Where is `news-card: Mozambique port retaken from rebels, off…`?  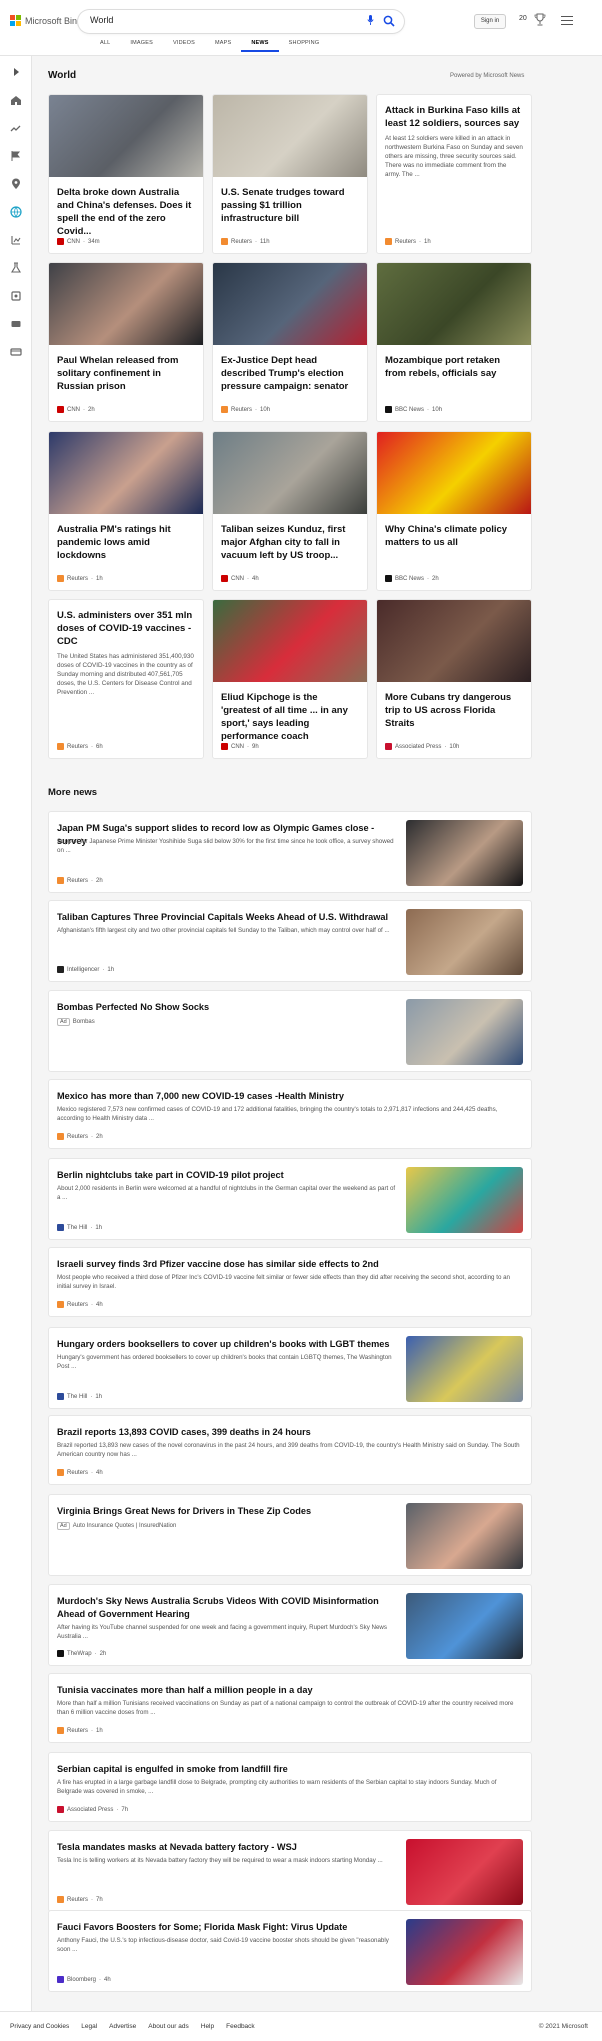 news-card: Mozambique port retaken from rebels, off… is located at coordinates (454, 342).